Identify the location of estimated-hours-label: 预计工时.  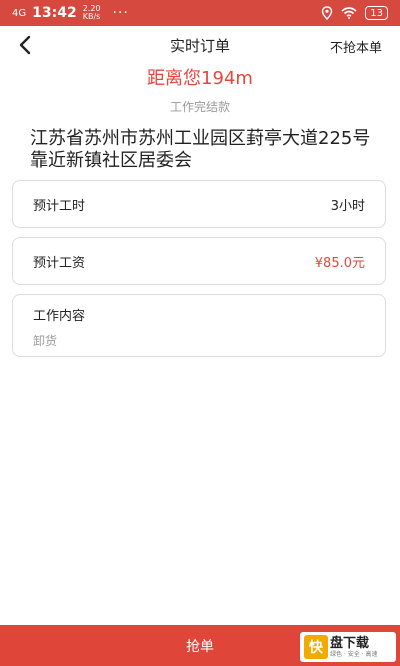
(59, 206).